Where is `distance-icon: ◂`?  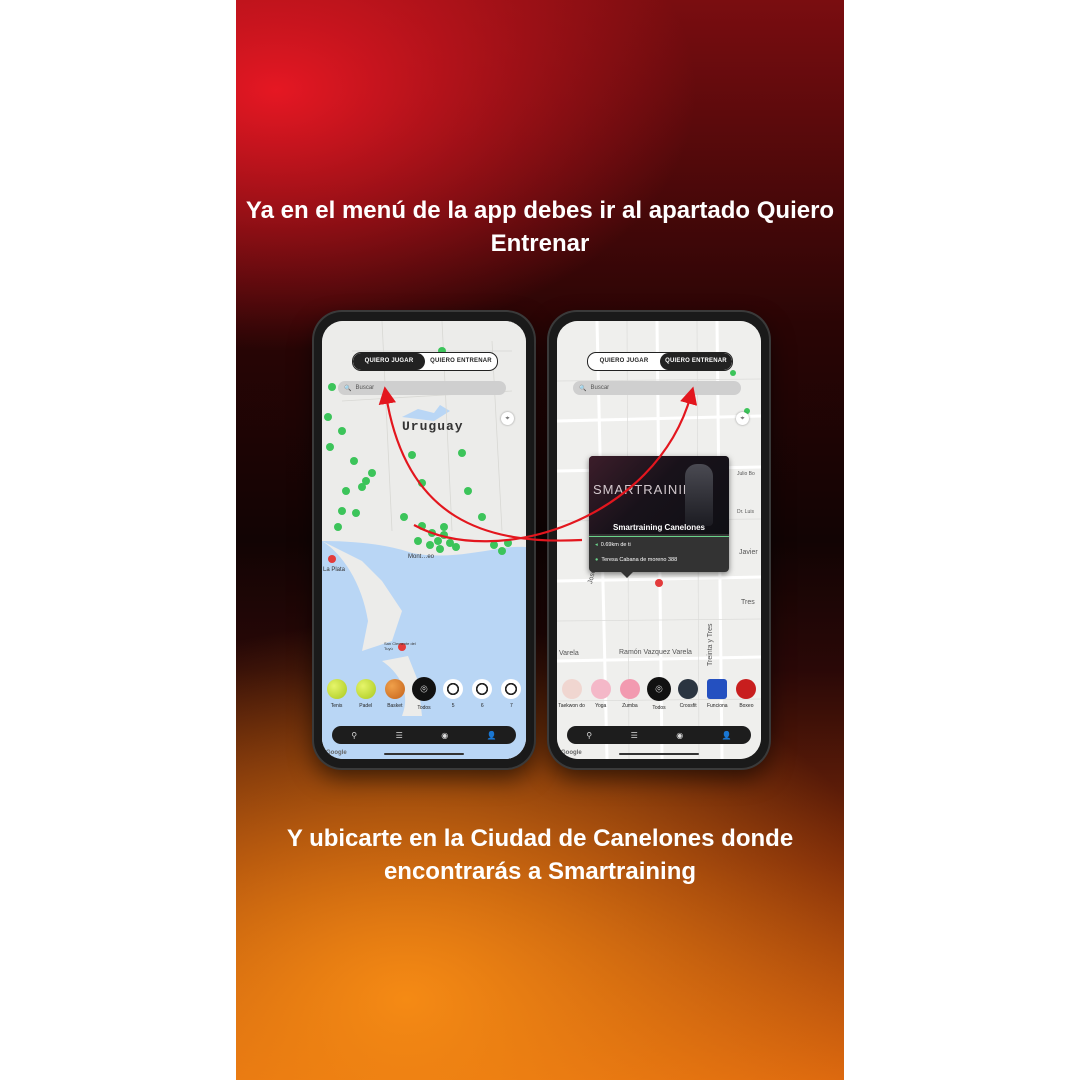
distance-icon: ◂ is located at coordinates (596, 545).